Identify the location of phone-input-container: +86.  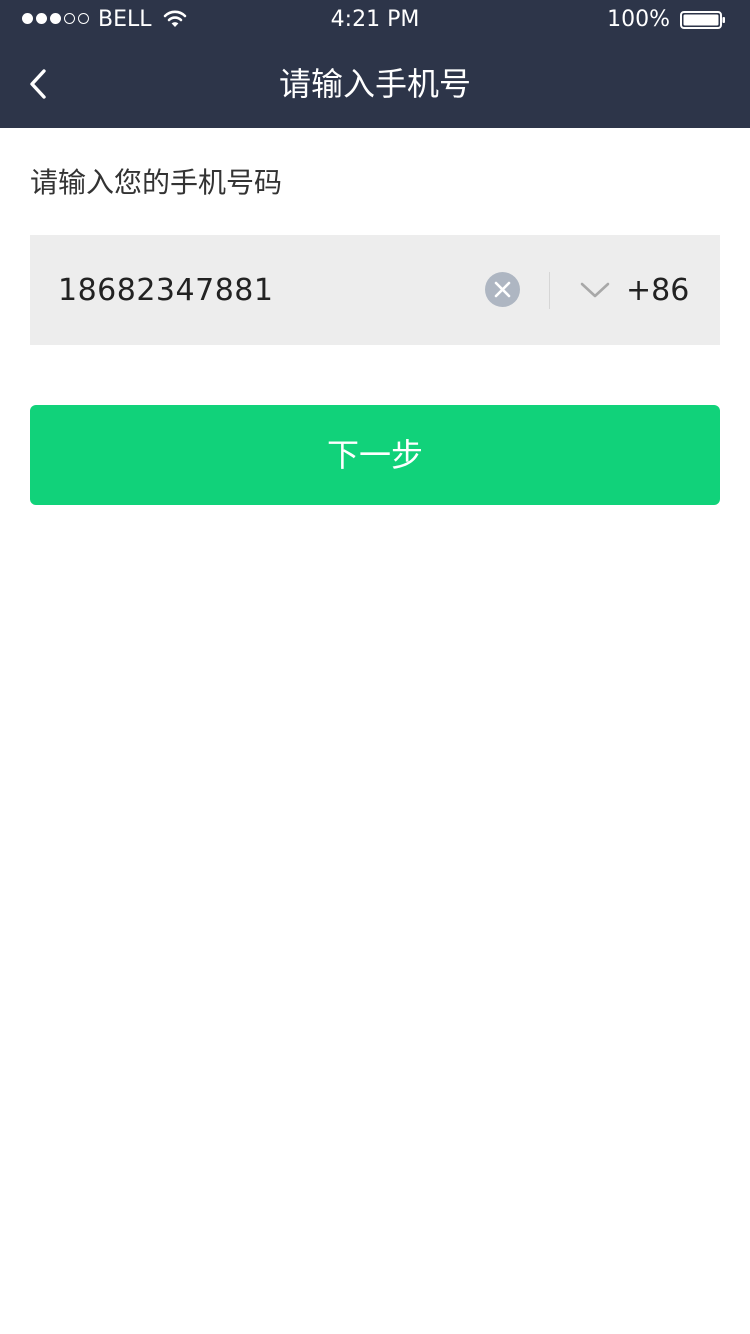
(375, 290).